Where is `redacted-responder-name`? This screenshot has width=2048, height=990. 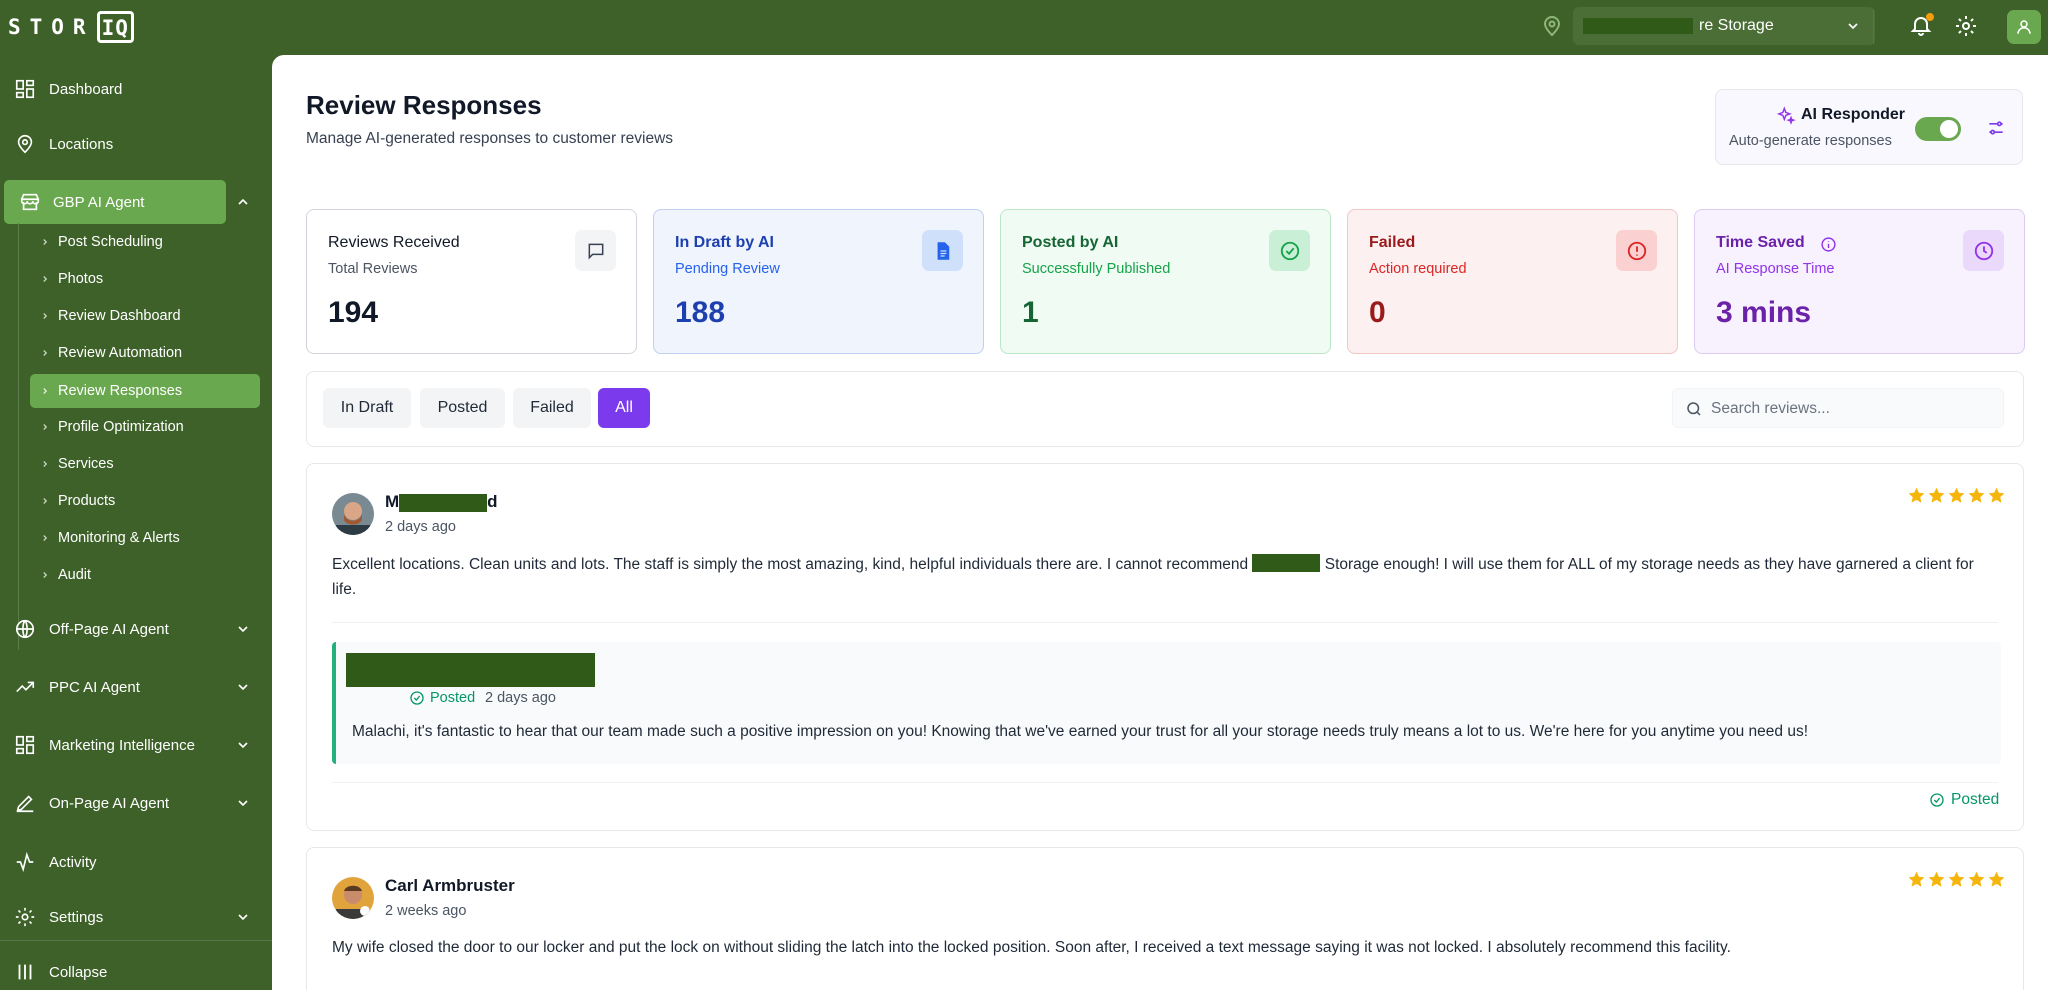
redacted-responder-name is located at coordinates (470, 670).